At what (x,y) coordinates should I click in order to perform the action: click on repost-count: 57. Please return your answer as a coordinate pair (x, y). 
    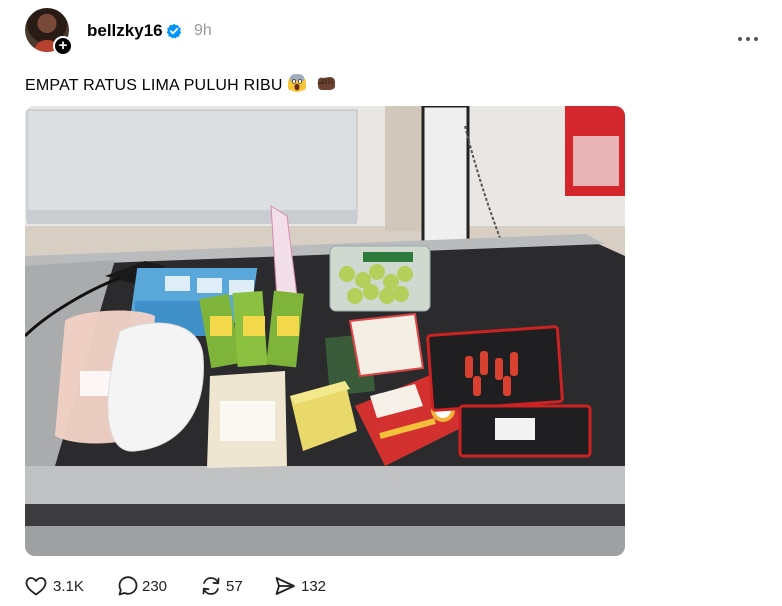
    Looking at the image, I should click on (234, 586).